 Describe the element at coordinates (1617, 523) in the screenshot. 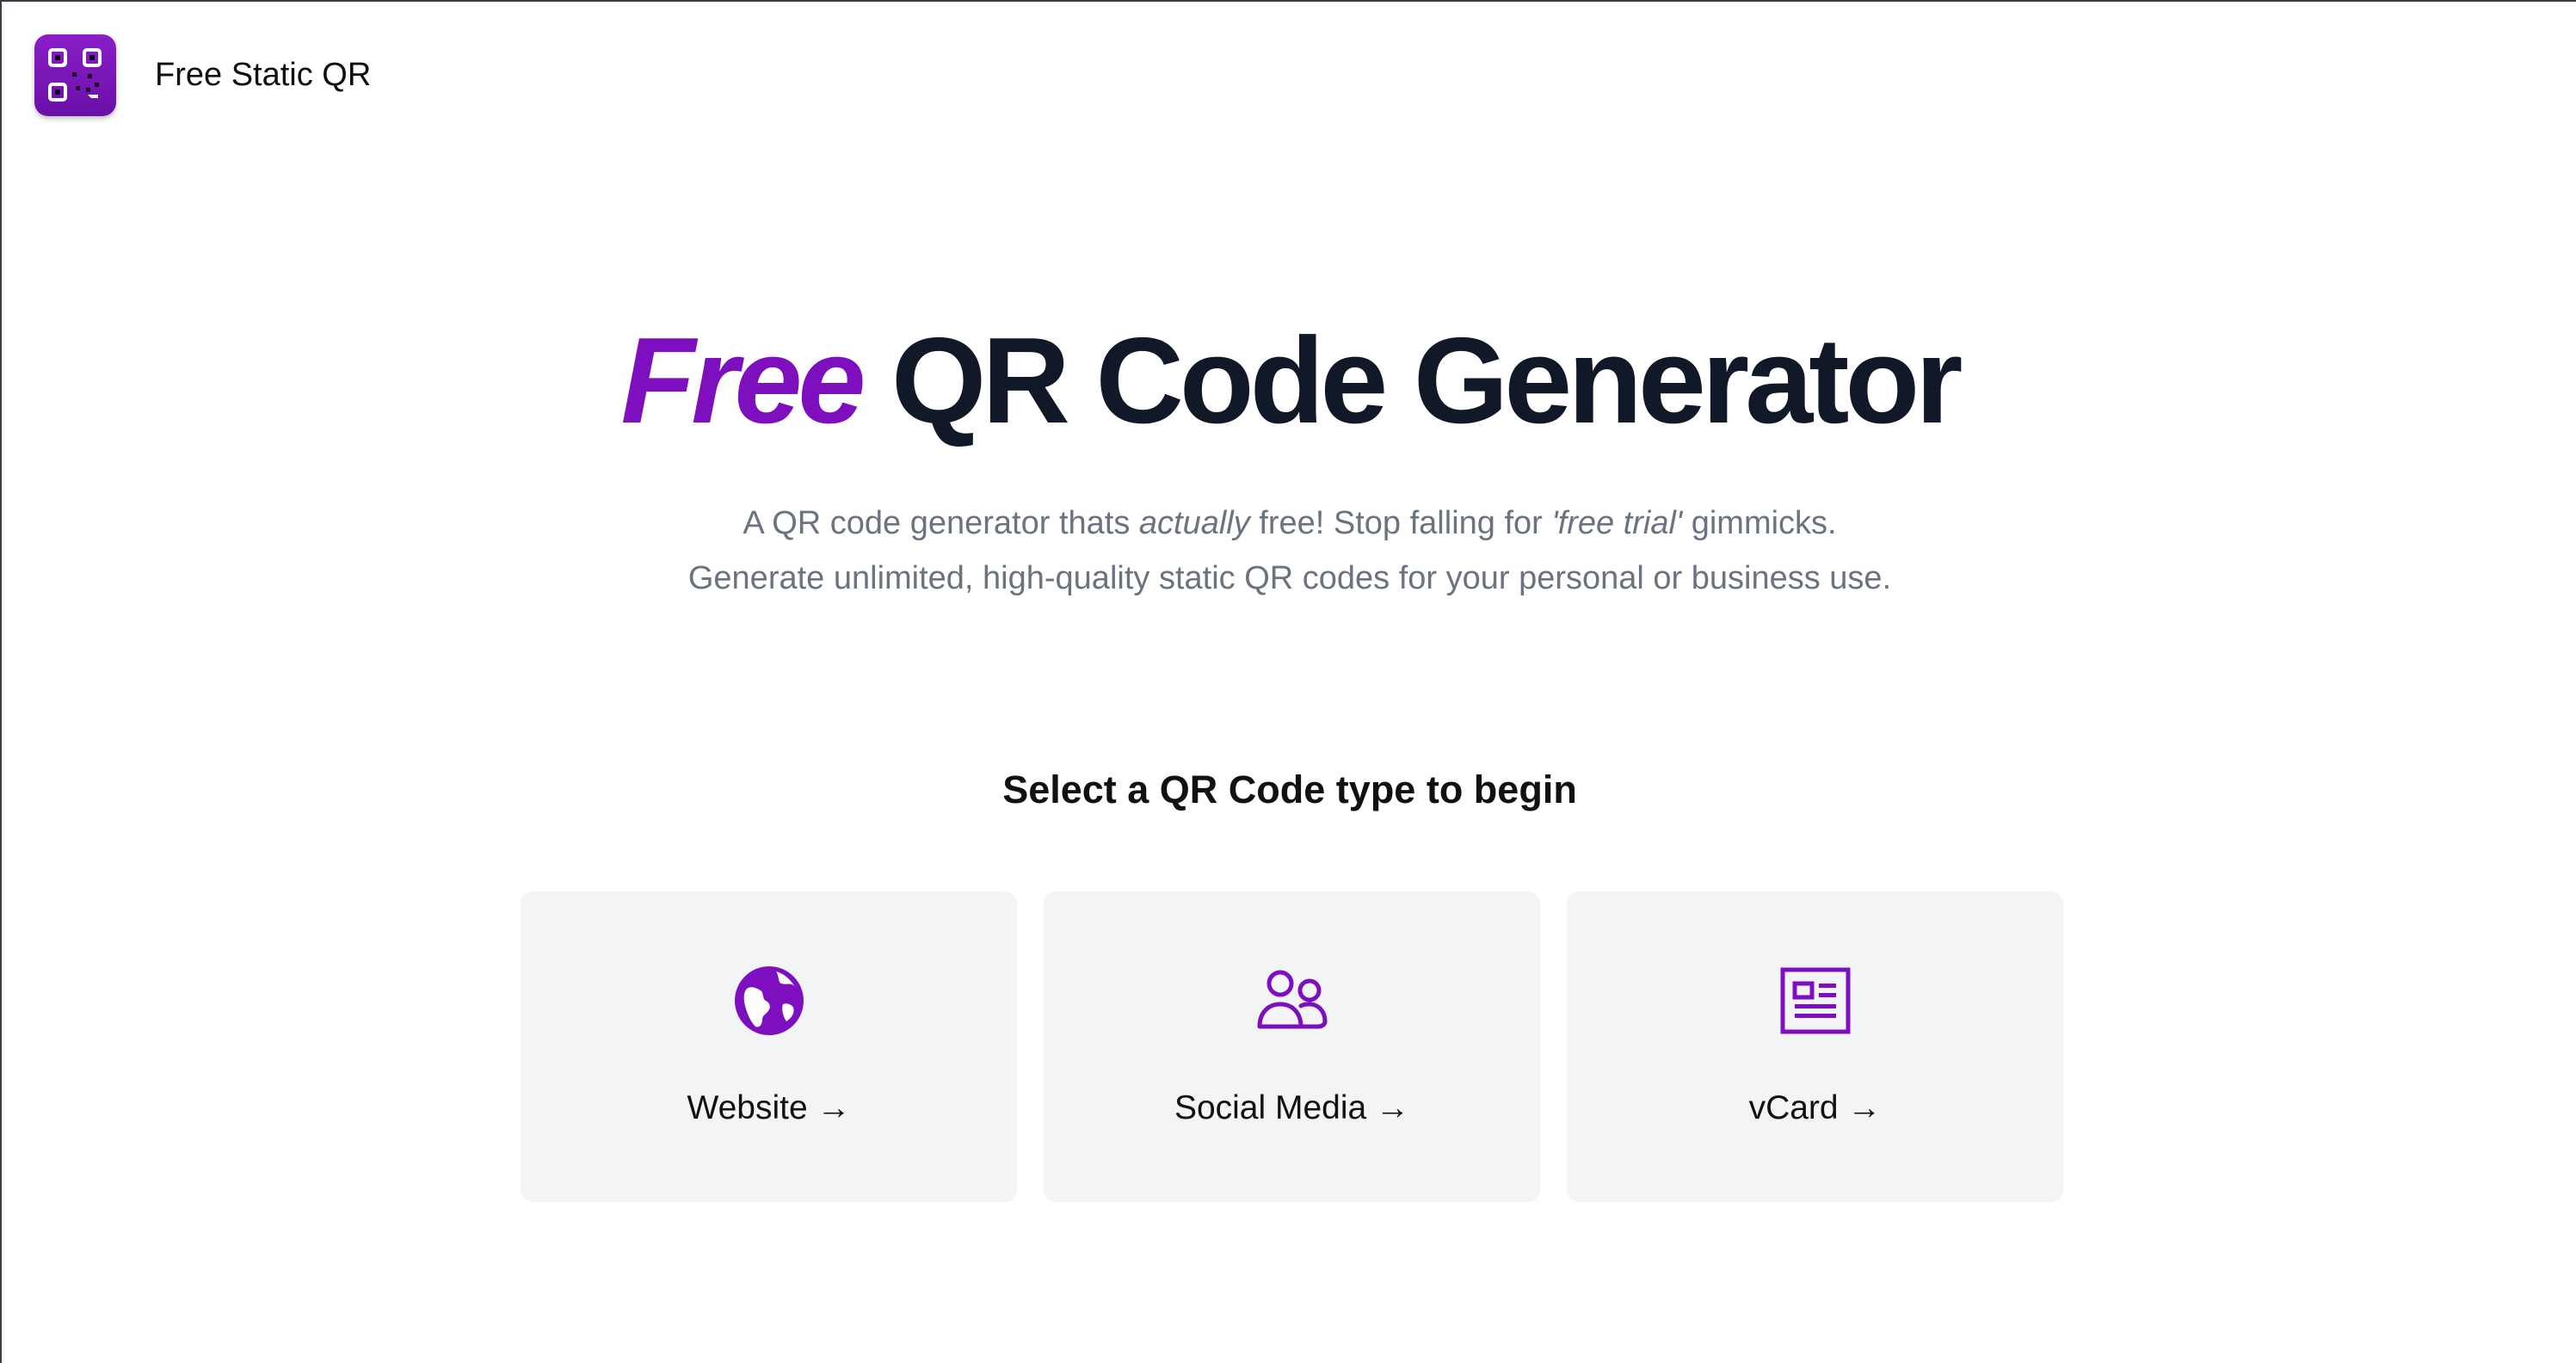

I see `subtitle-emphasis: 'free trial'` at that location.